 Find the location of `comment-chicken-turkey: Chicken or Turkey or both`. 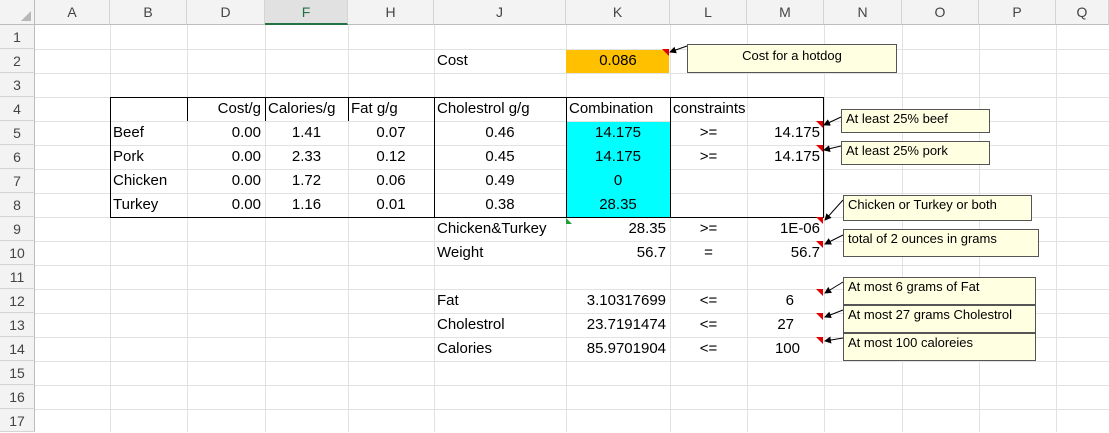

comment-chicken-turkey: Chicken or Turkey or both is located at coordinates (937, 208).